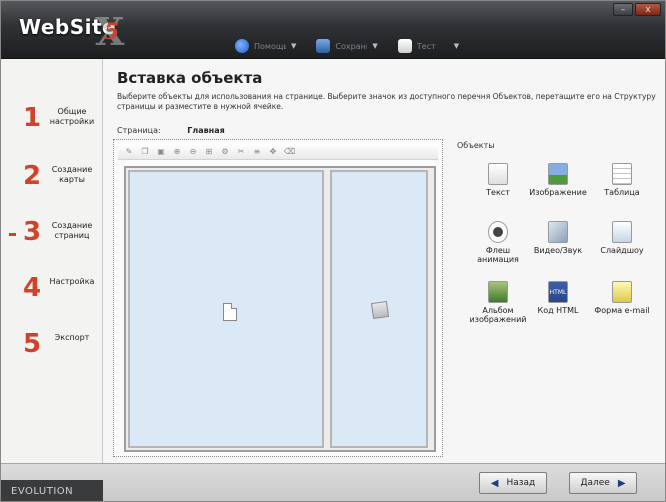  I want to click on image-placeholder-icon, so click(380, 310).